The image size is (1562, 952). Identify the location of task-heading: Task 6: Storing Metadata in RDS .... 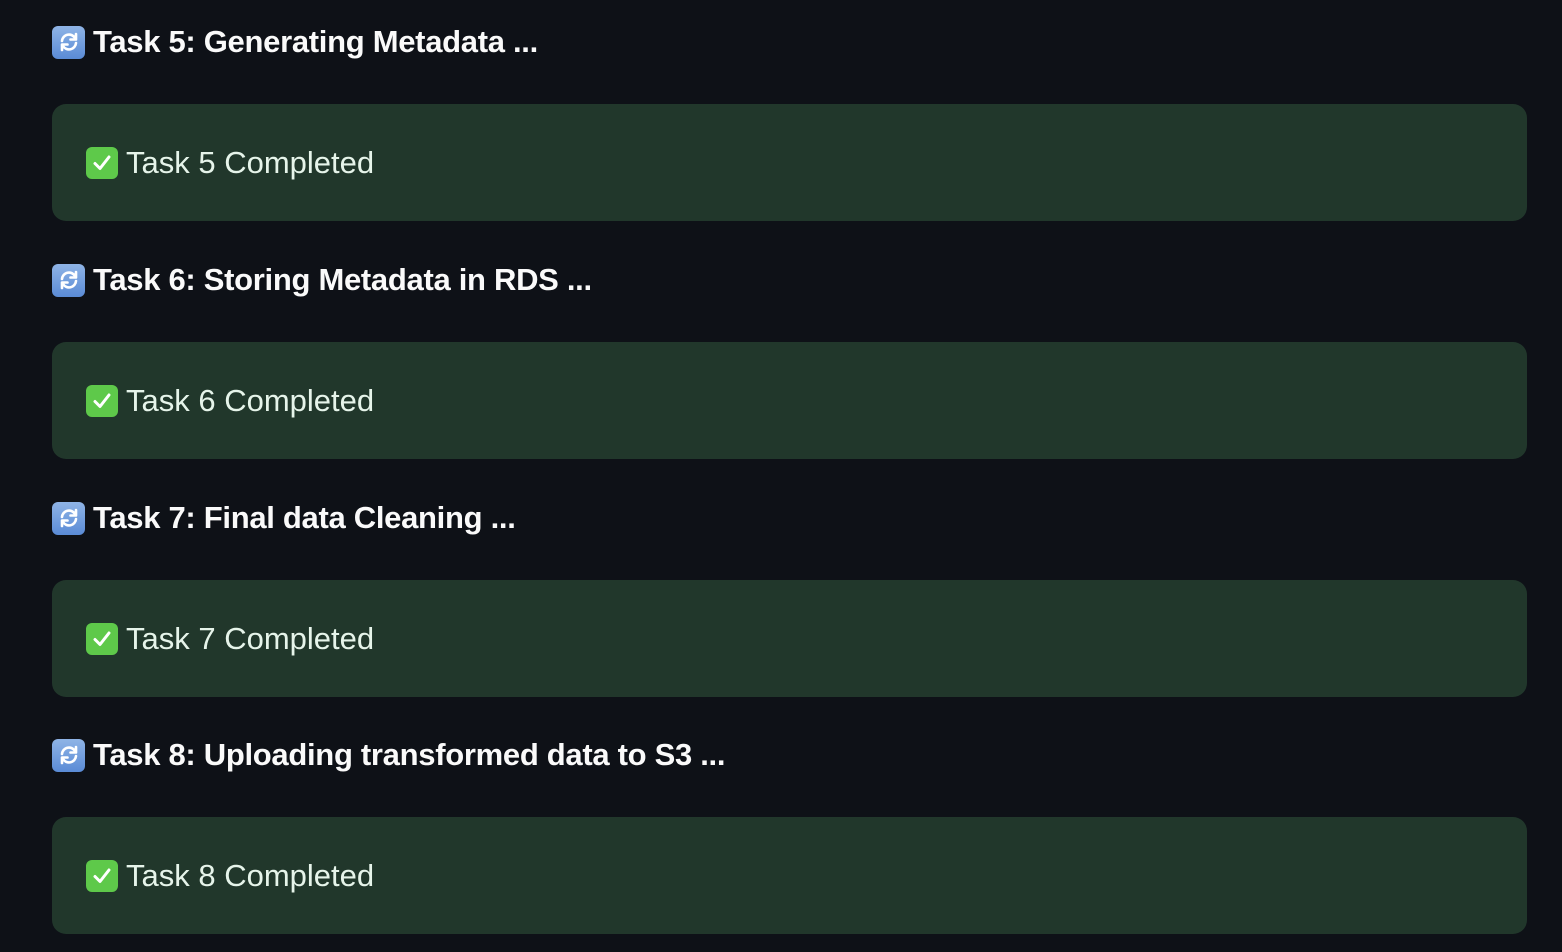
(789, 280).